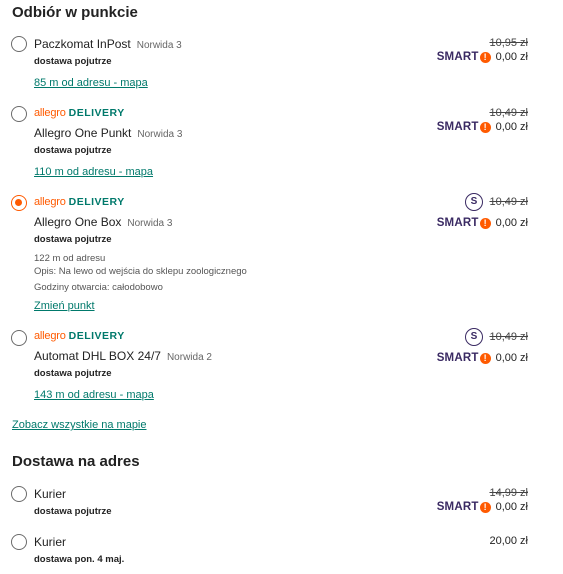  Describe the element at coordinates (508, 541) in the screenshot. I see `price: 20,00 zł` at that location.